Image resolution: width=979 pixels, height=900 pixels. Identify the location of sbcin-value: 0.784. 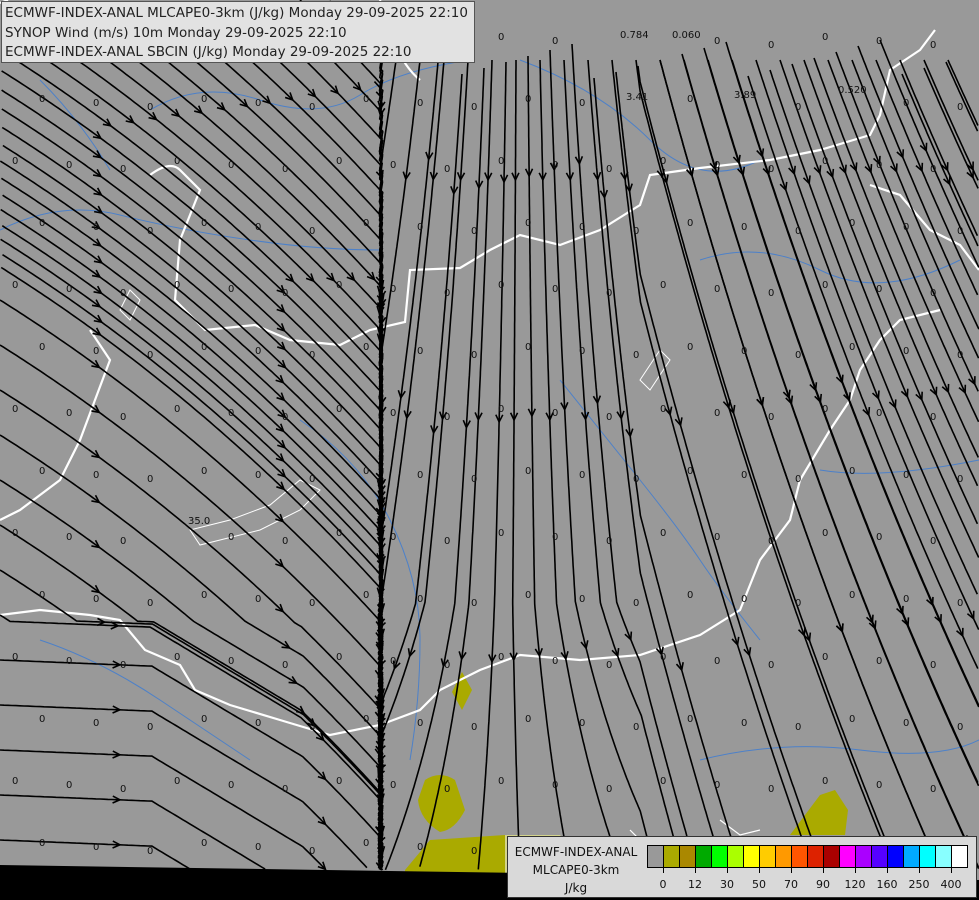
(634, 35).